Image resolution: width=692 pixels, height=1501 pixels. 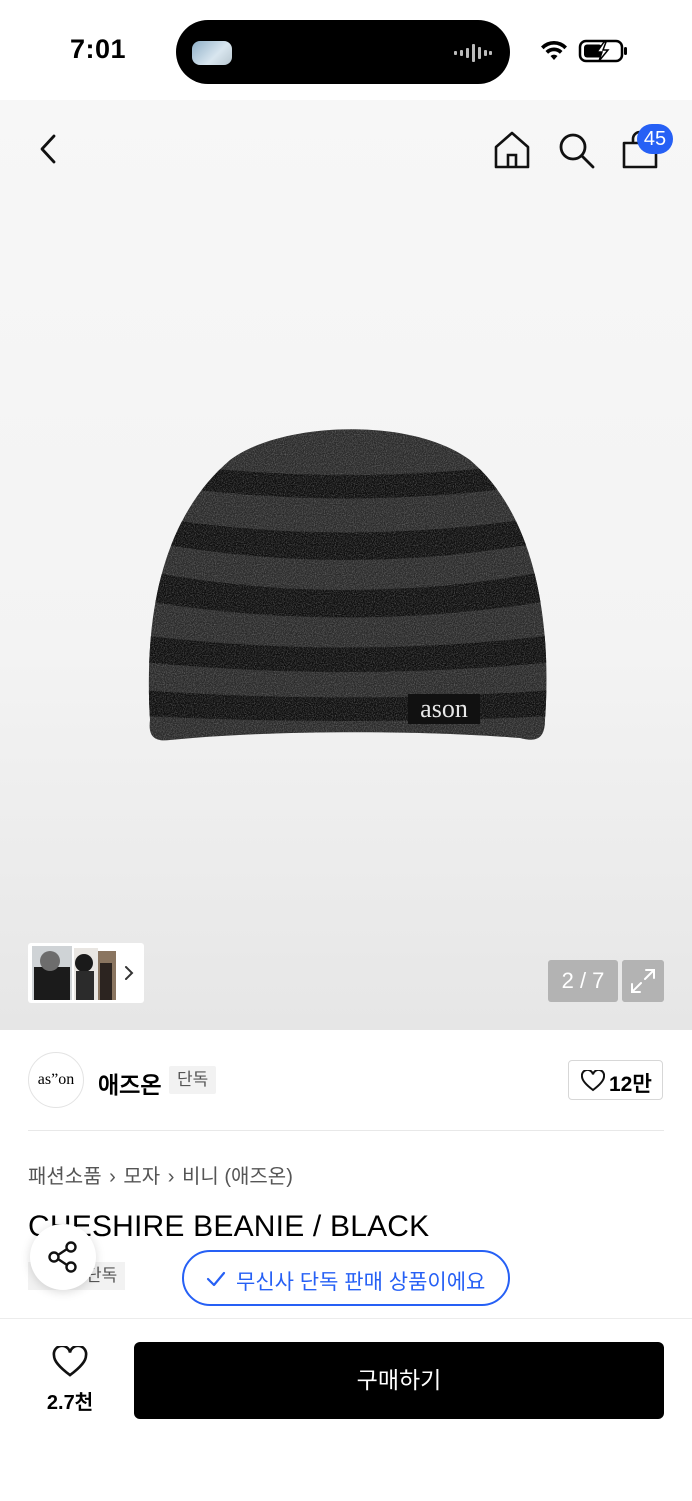 I want to click on brand-like-button: 12만, so click(x=615, y=1080).